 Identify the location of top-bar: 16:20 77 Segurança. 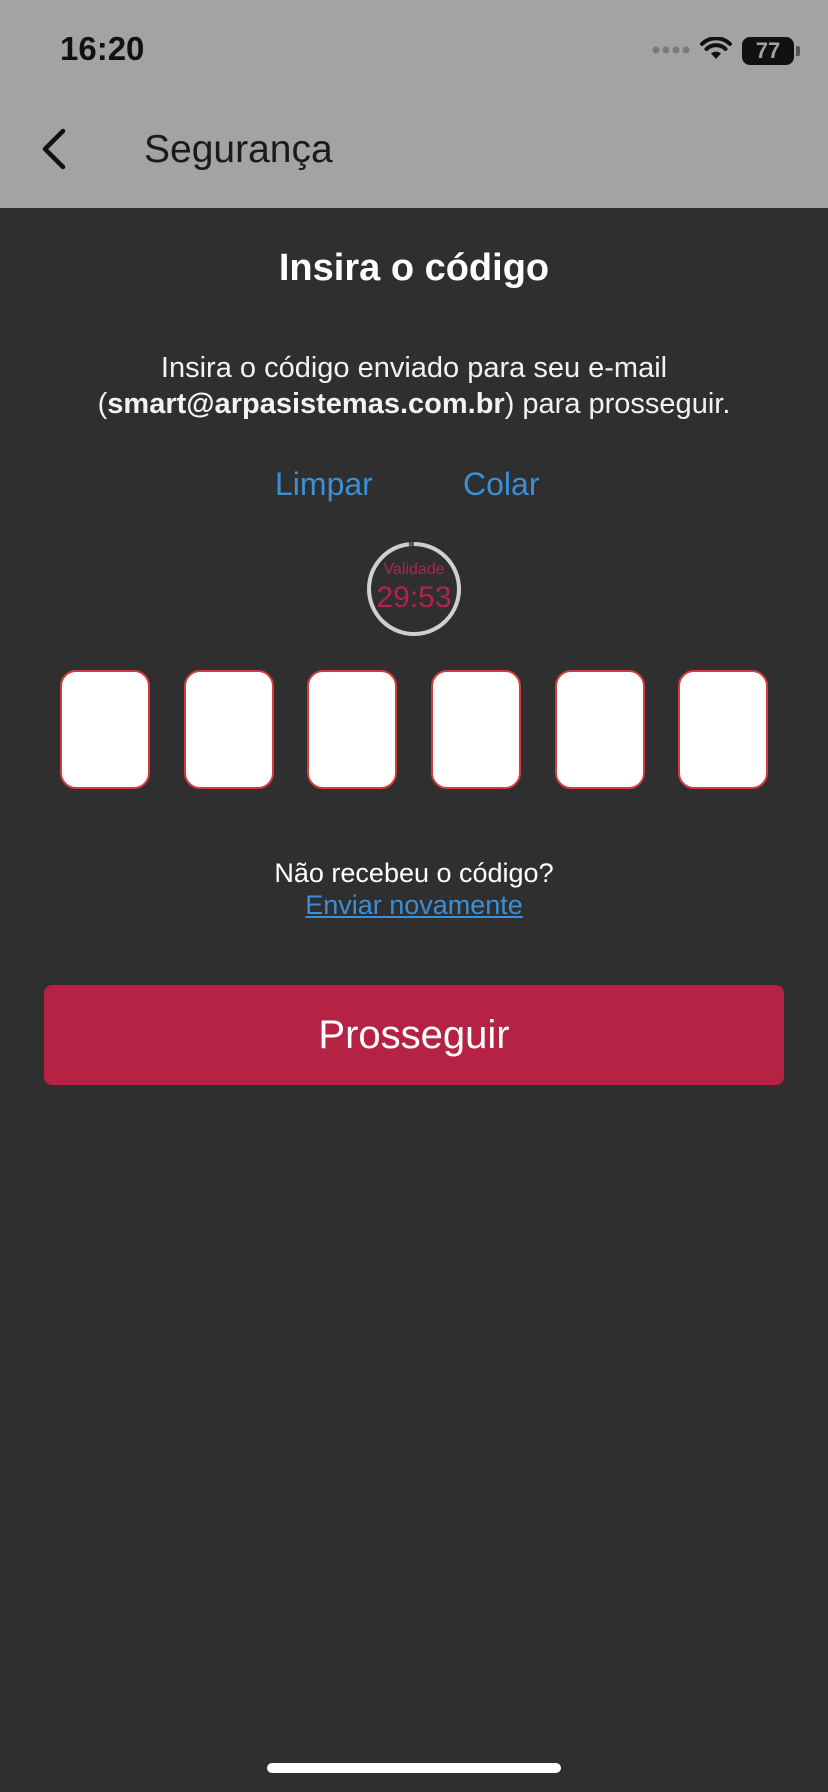
(414, 104).